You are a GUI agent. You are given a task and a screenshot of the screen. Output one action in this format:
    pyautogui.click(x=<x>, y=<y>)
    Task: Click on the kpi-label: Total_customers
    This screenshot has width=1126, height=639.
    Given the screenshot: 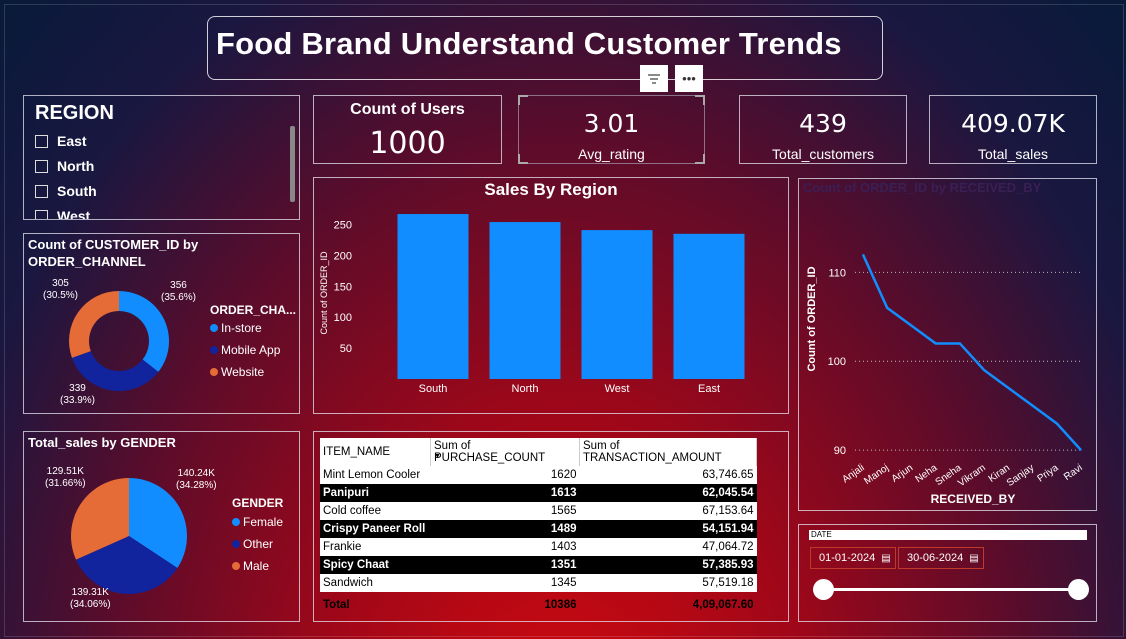 What is the action you would take?
    pyautogui.click(x=823, y=154)
    